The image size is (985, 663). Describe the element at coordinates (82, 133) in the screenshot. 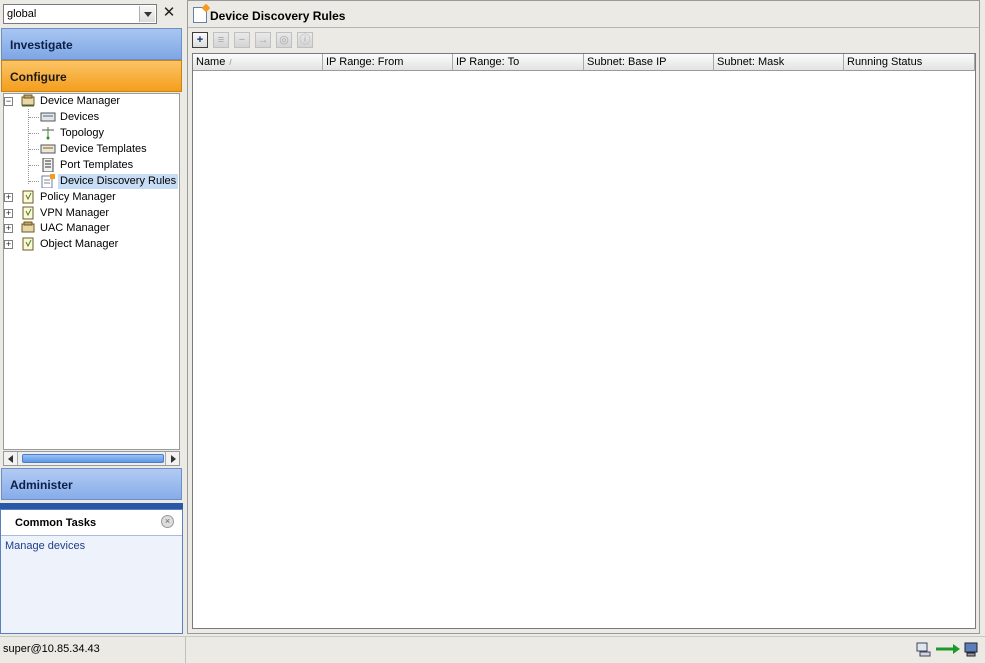

I see `tree-item-label: Topology` at that location.